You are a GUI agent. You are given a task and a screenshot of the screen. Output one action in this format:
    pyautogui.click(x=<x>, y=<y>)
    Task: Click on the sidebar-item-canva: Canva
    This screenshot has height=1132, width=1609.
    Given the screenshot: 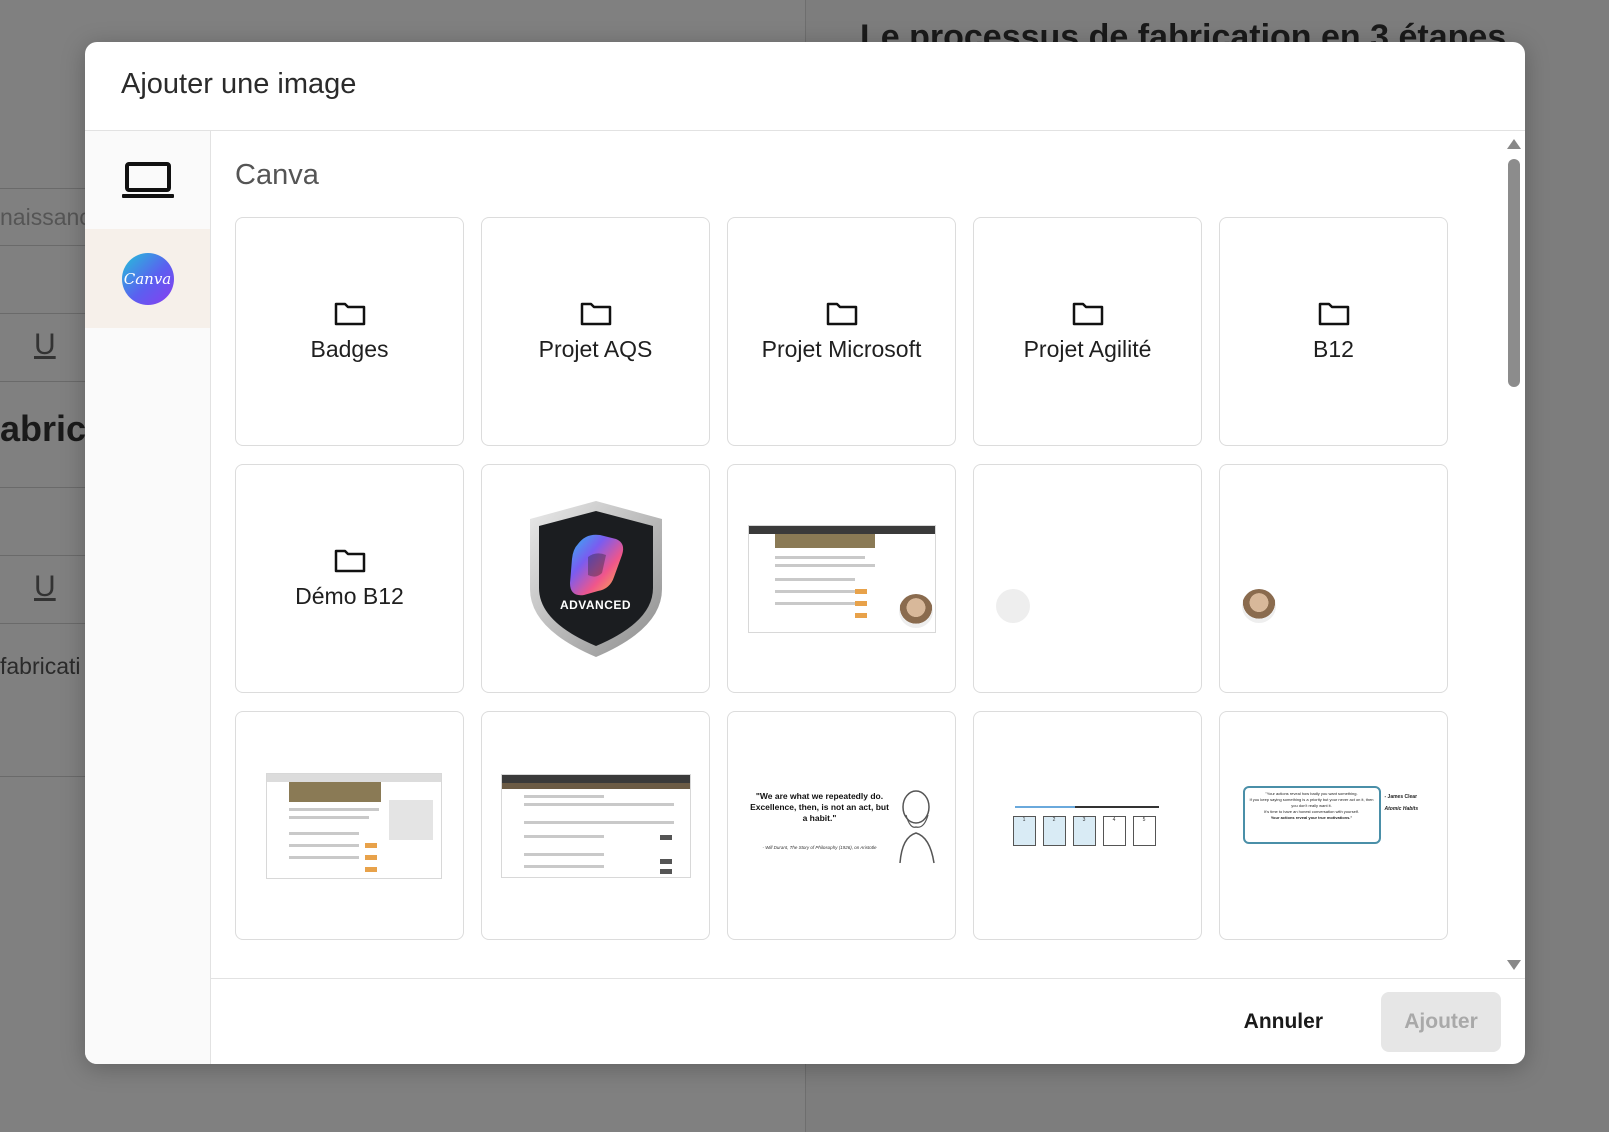 What is the action you would take?
    pyautogui.click(x=147, y=278)
    